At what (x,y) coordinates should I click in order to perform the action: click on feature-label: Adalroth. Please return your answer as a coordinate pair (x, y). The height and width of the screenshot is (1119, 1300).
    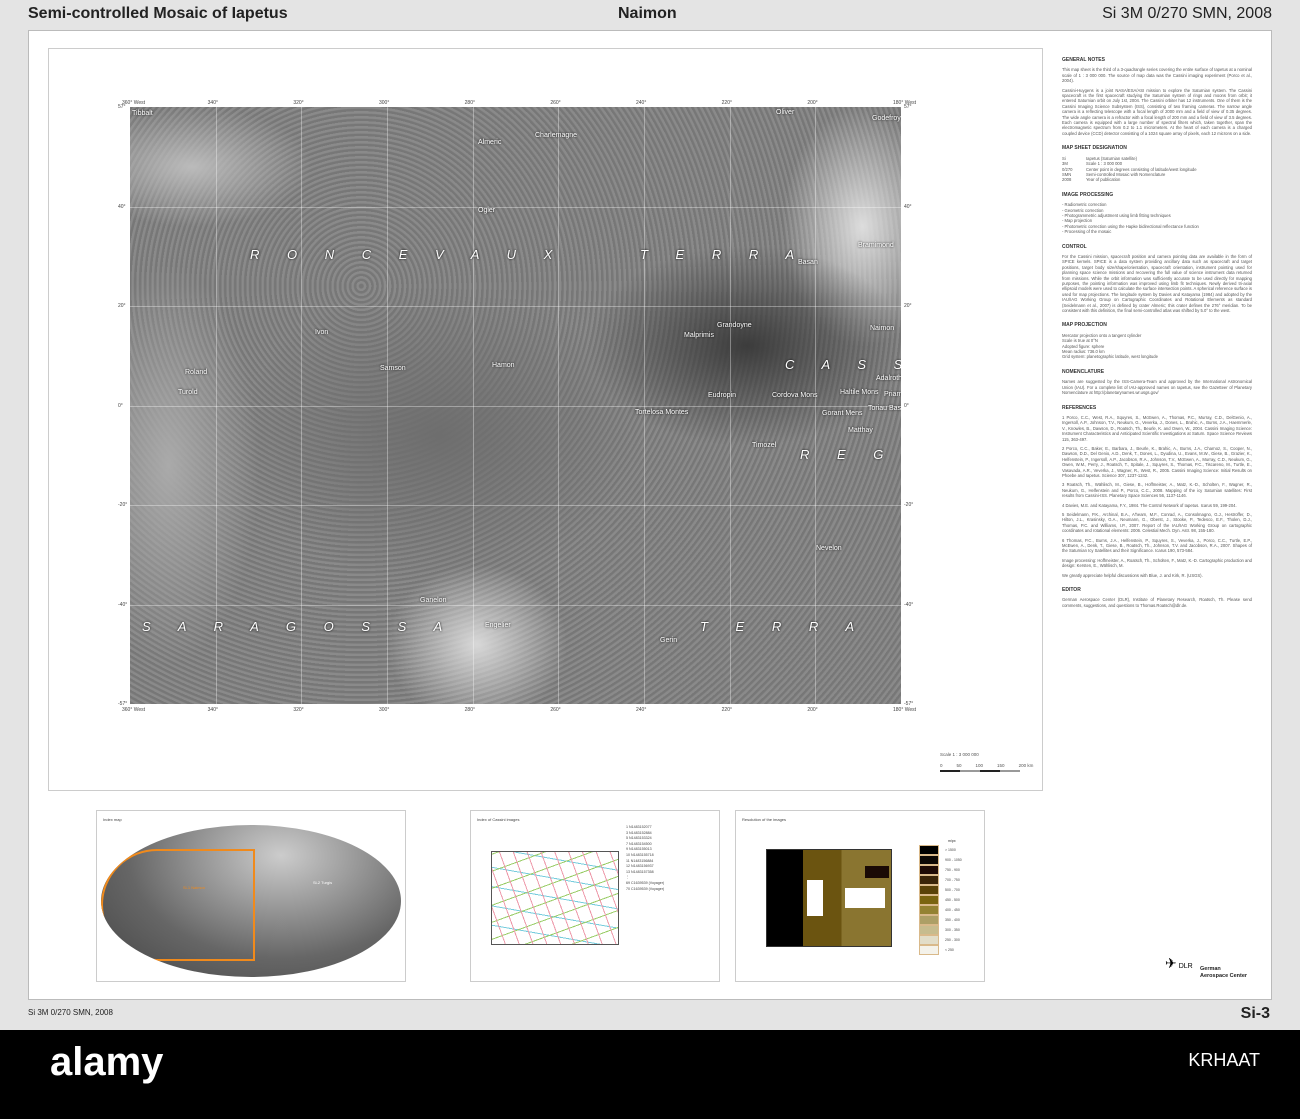
    Looking at the image, I should click on (888, 378).